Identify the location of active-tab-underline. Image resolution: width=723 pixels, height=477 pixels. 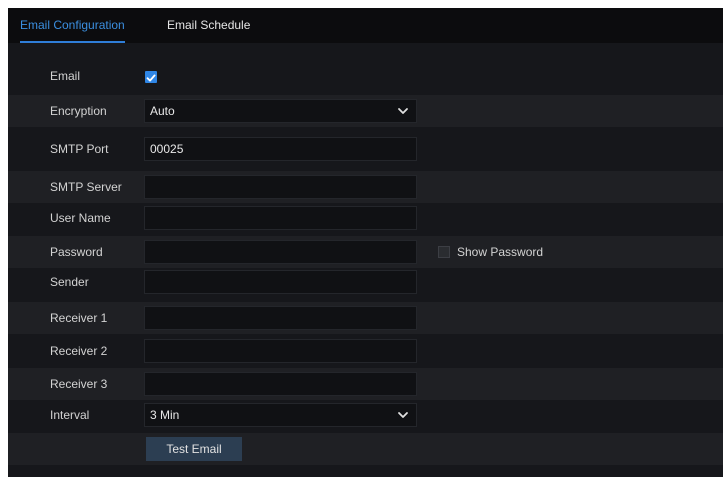
(72, 42).